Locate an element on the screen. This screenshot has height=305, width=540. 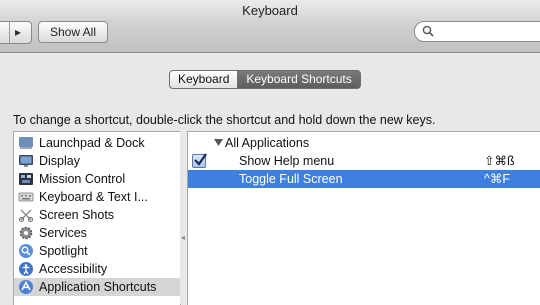
sidebar-item-launchpad-dock: Launchpad & Dock is located at coordinates (97, 143).